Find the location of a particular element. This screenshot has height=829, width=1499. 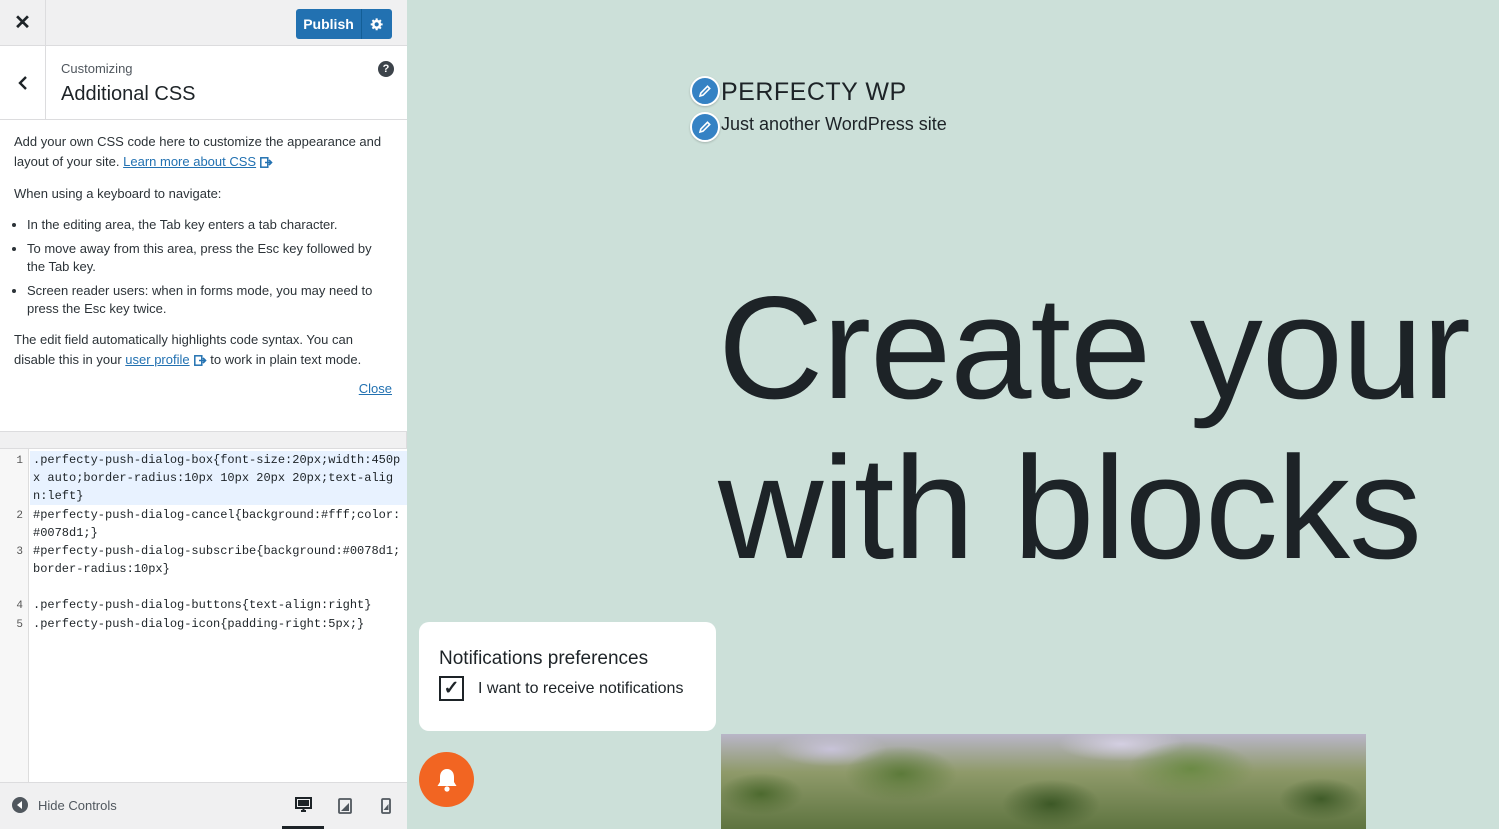

hero-line: with blocks is located at coordinates (1070, 507).